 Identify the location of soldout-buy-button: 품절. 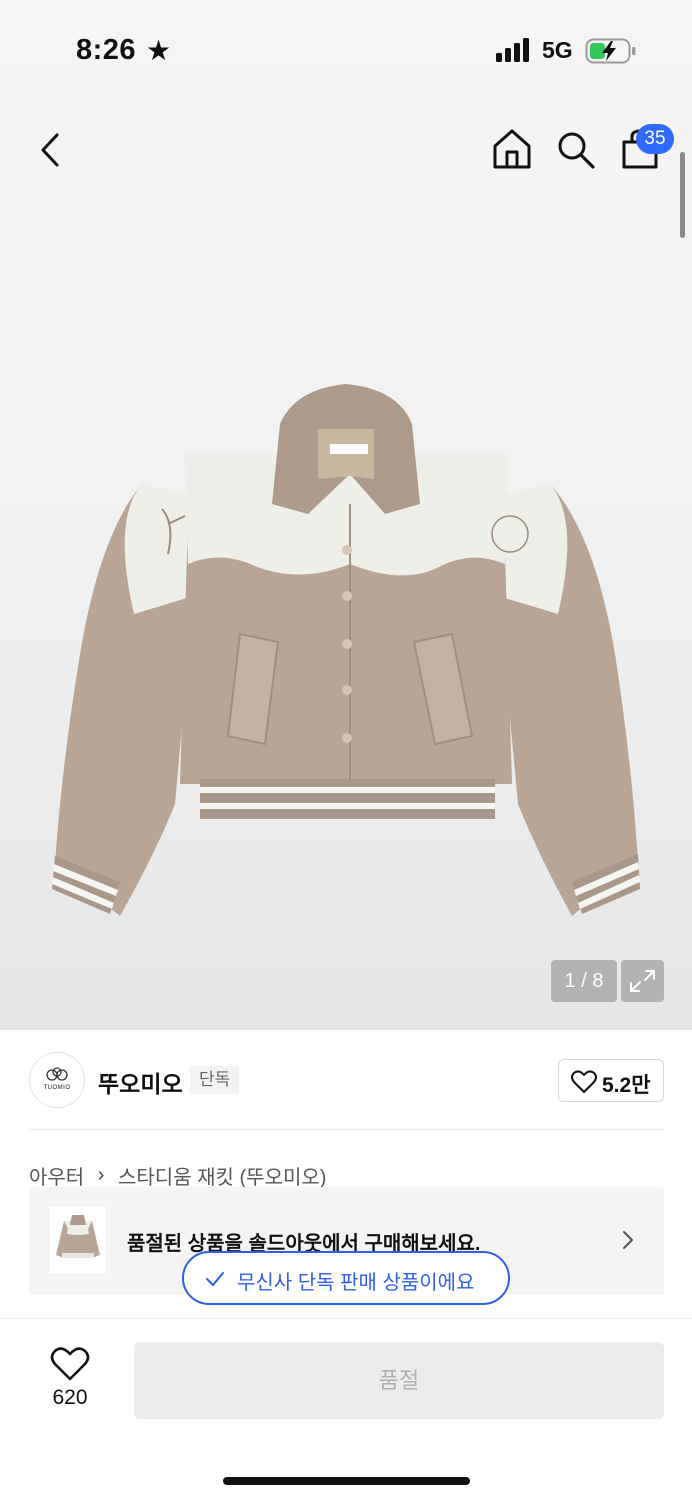
(399, 1380).